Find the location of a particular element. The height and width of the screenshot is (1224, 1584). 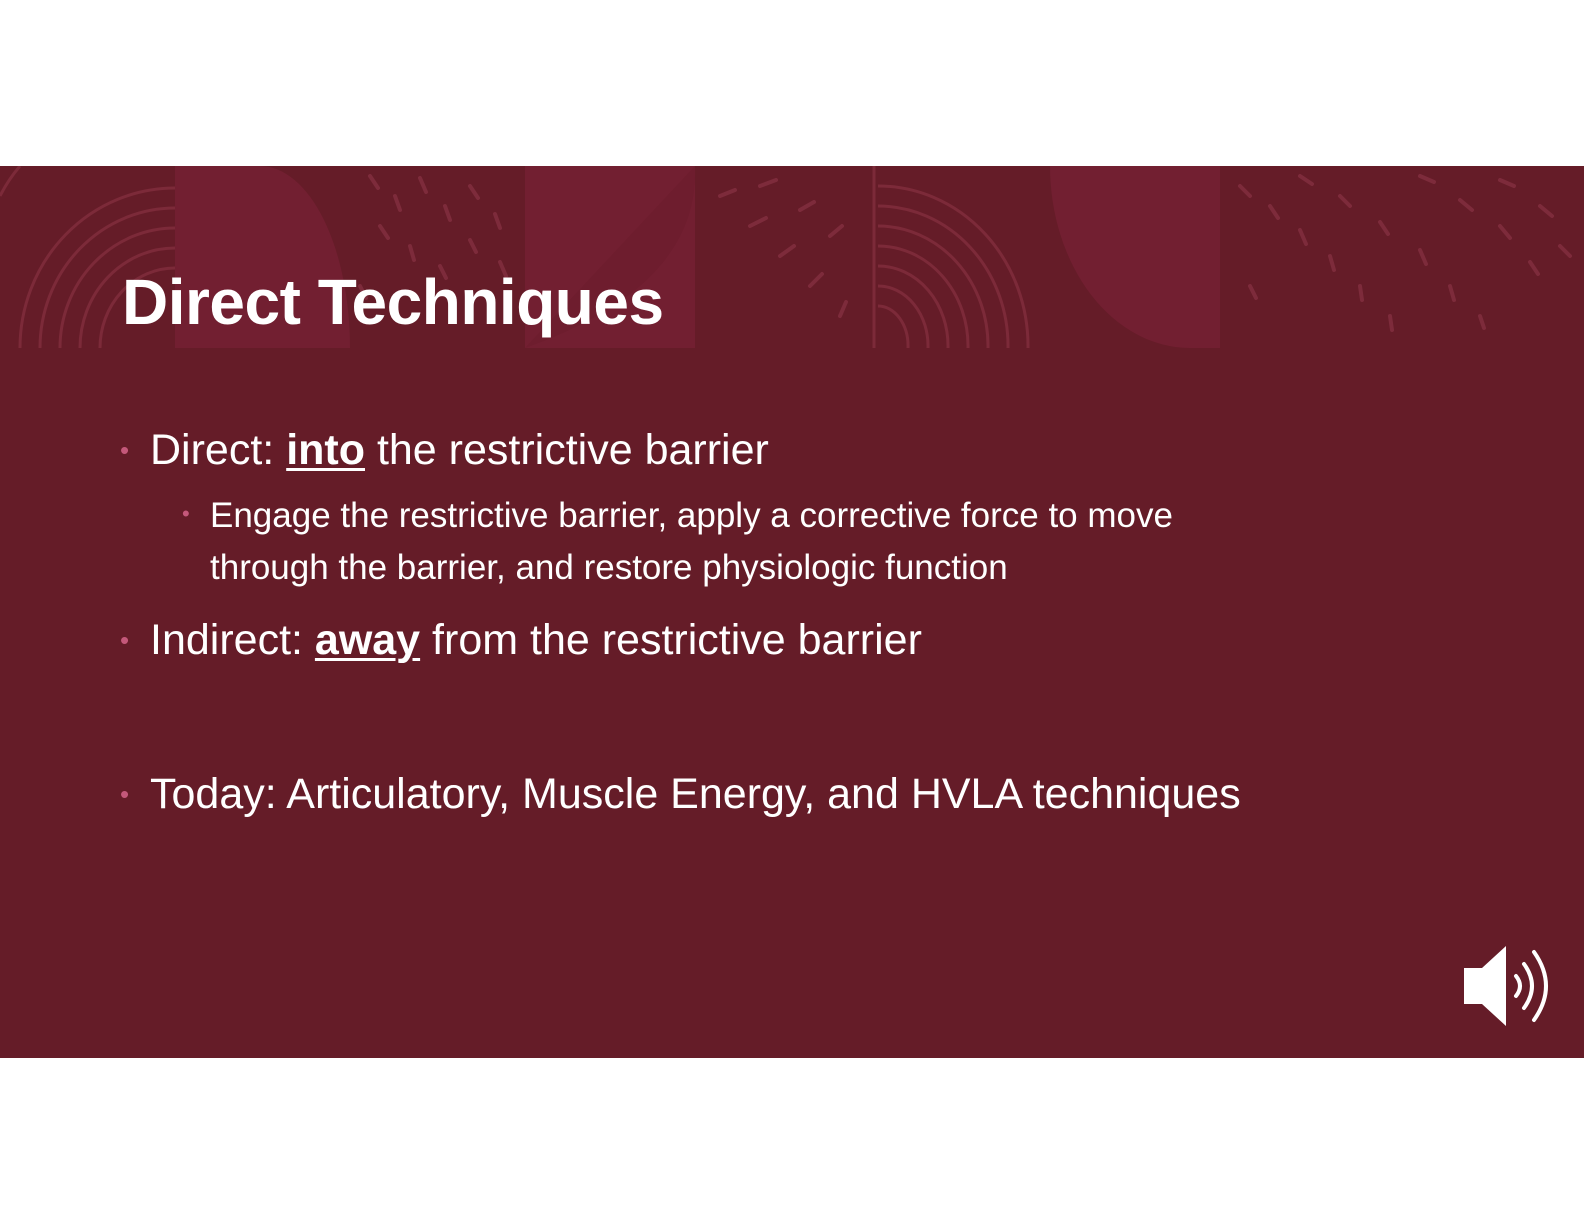

speaker-icon is located at coordinates (1506, 986).